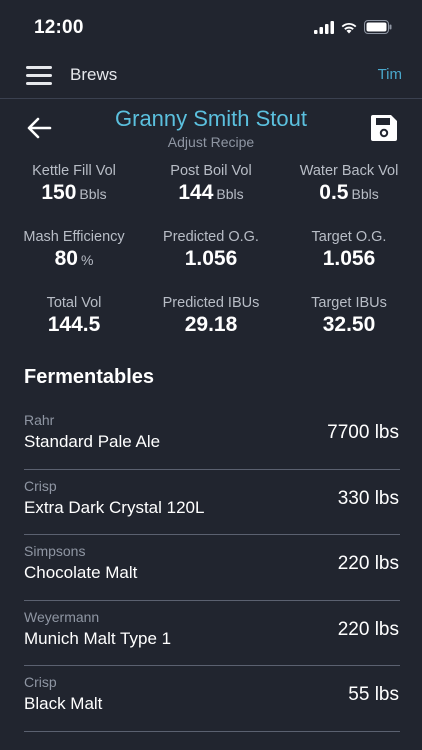  Describe the element at coordinates (74, 324) in the screenshot. I see `stat-value: 144.5` at that location.